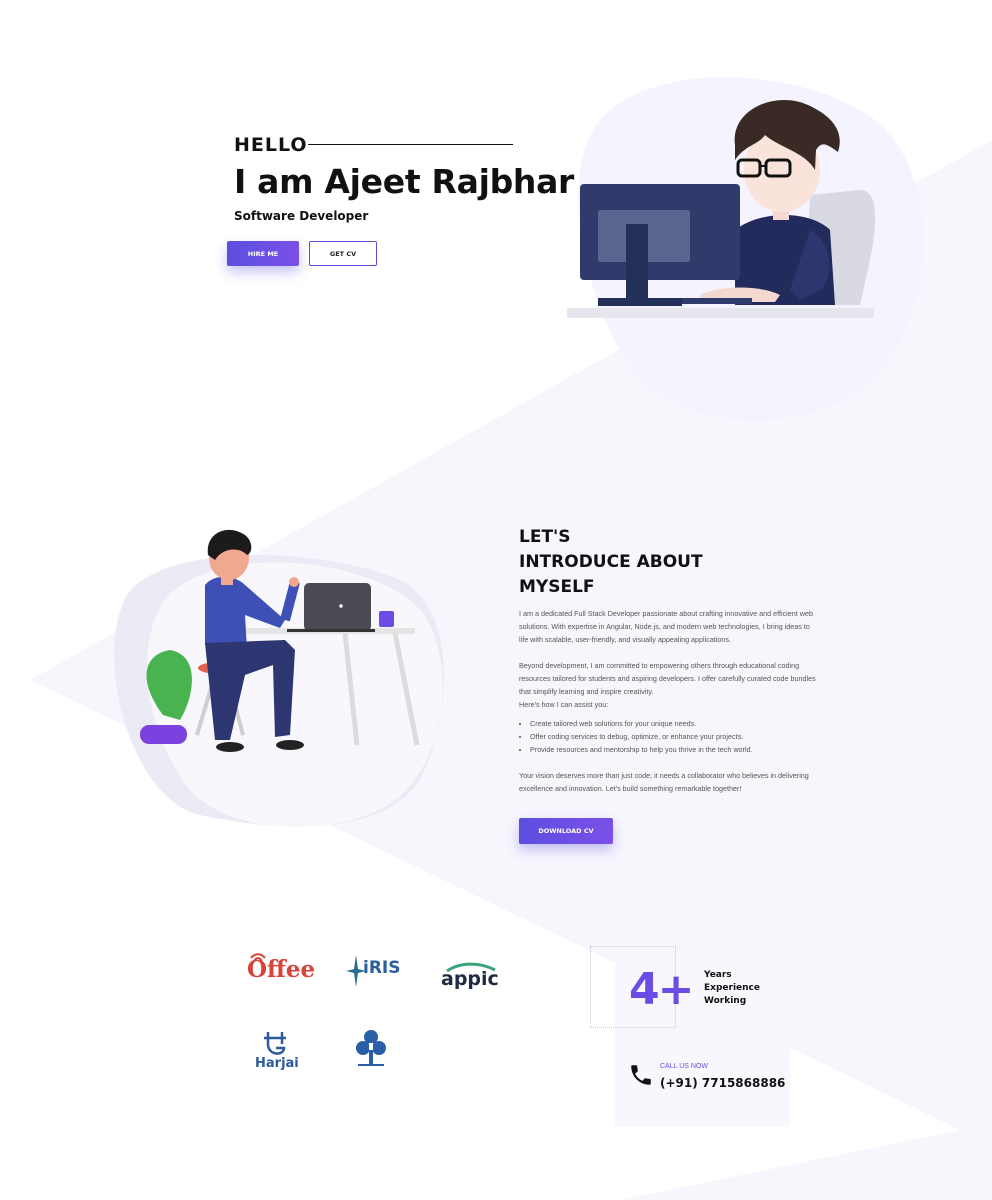 This screenshot has height=1200, width=992. Describe the element at coordinates (732, 988) in the screenshot. I see `experience-label: Years Experience Working` at that location.